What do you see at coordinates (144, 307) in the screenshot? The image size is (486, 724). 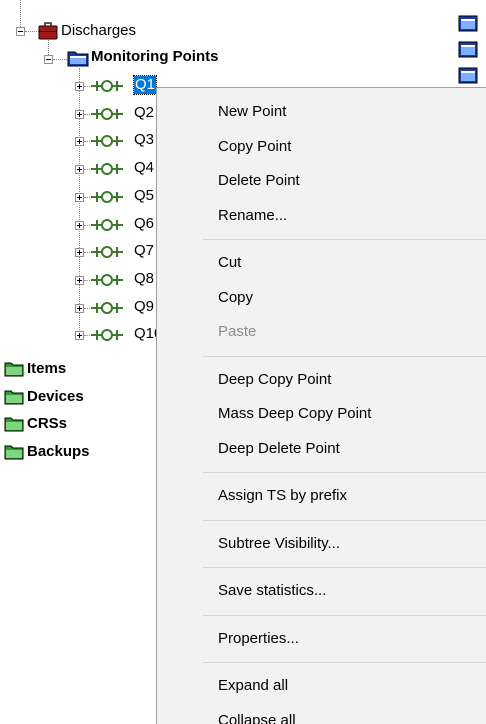 I see `tree-node-point-label: Q9` at bounding box center [144, 307].